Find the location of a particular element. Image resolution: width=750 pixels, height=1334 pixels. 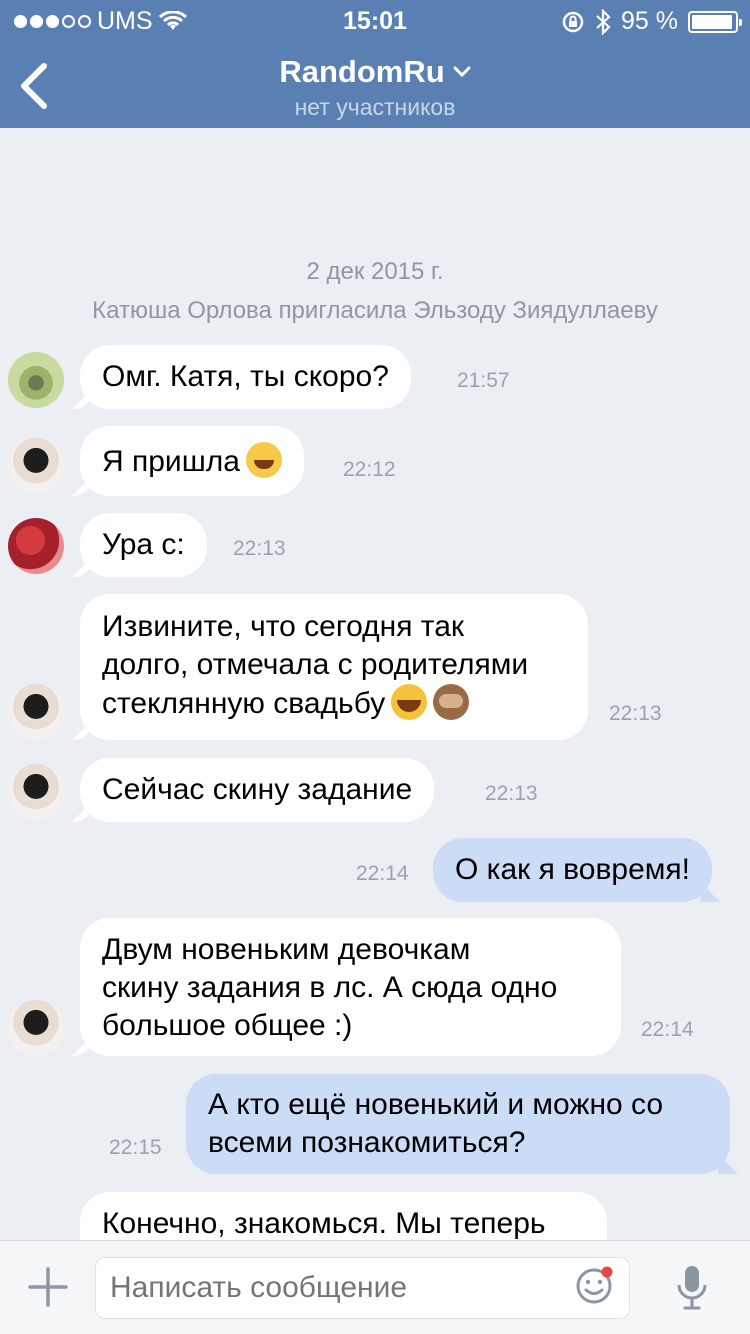

message-line: большое общее :) is located at coordinates (227, 1025).